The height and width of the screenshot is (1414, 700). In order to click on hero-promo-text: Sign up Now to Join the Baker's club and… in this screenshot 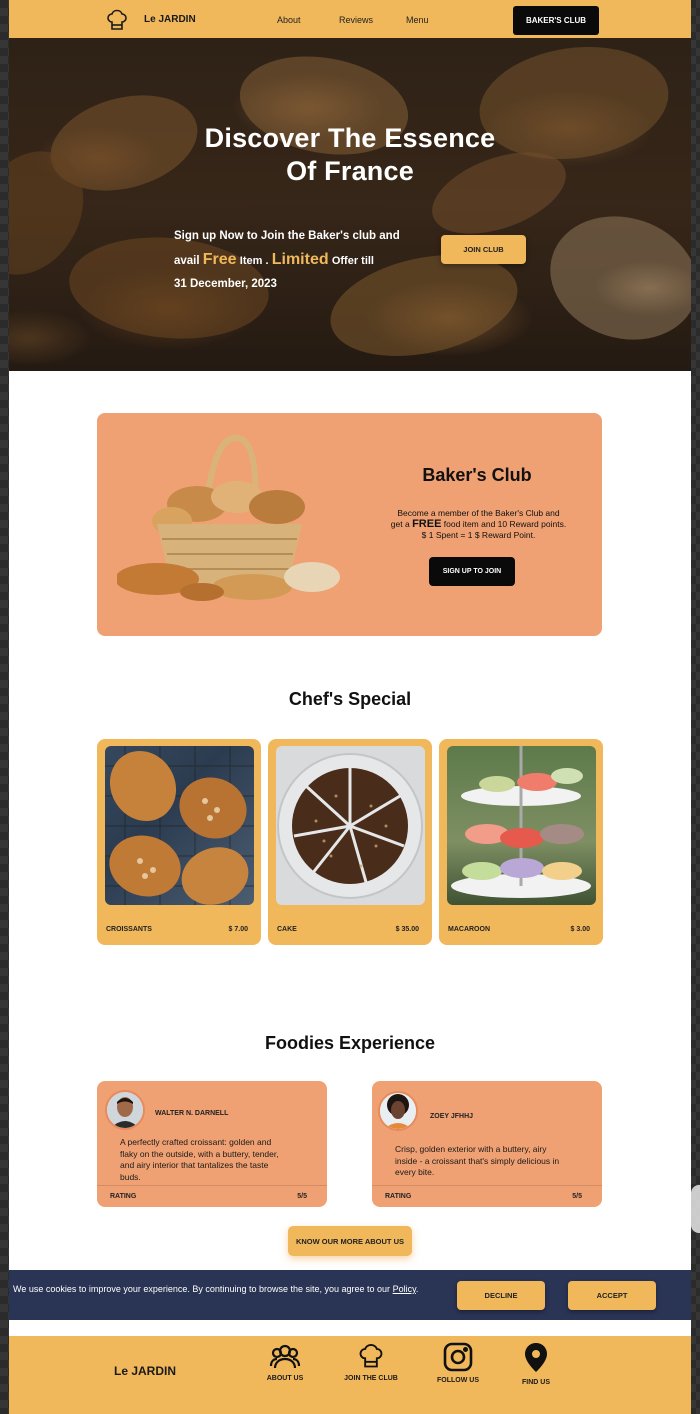, I will do `click(287, 260)`.